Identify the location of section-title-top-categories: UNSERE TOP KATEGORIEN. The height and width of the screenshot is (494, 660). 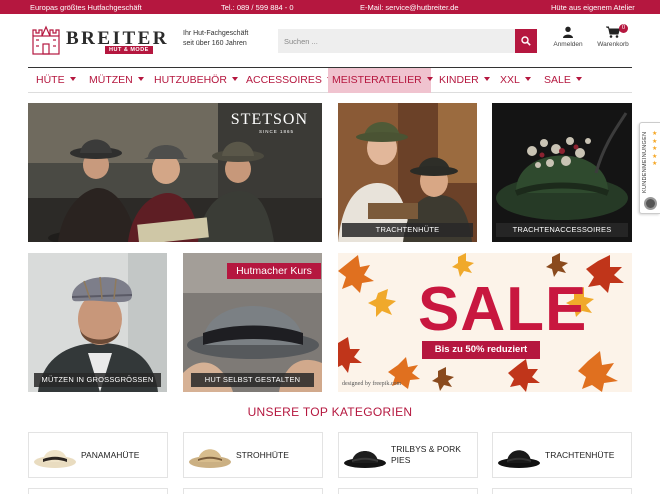
(330, 412).